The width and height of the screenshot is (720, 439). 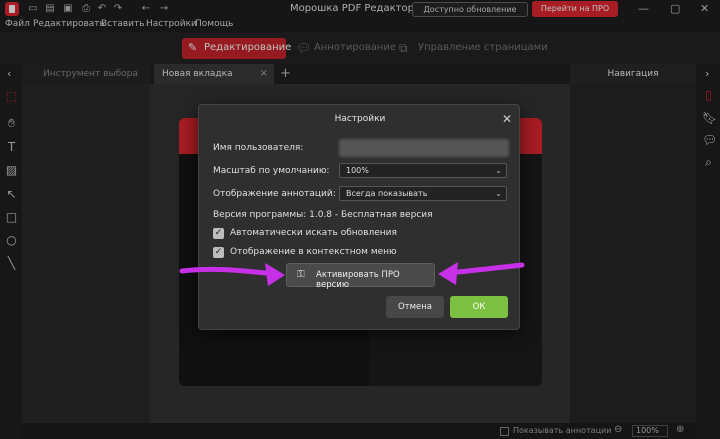 What do you see at coordinates (485, 269) in the screenshot?
I see `arrow-right-annotation` at bounding box center [485, 269].